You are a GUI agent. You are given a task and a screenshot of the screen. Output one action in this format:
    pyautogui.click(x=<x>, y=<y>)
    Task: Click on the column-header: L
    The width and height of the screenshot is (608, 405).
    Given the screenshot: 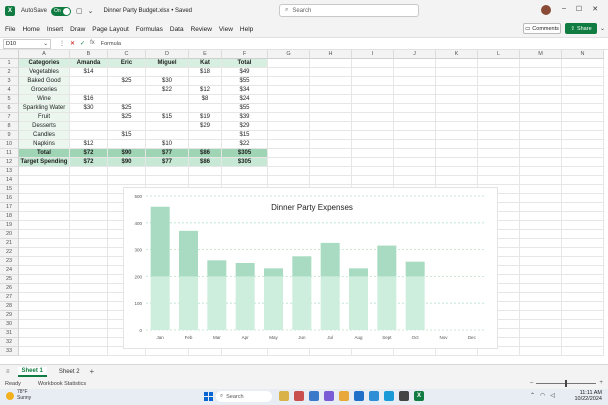 What is the action you would take?
    pyautogui.click(x=499, y=54)
    